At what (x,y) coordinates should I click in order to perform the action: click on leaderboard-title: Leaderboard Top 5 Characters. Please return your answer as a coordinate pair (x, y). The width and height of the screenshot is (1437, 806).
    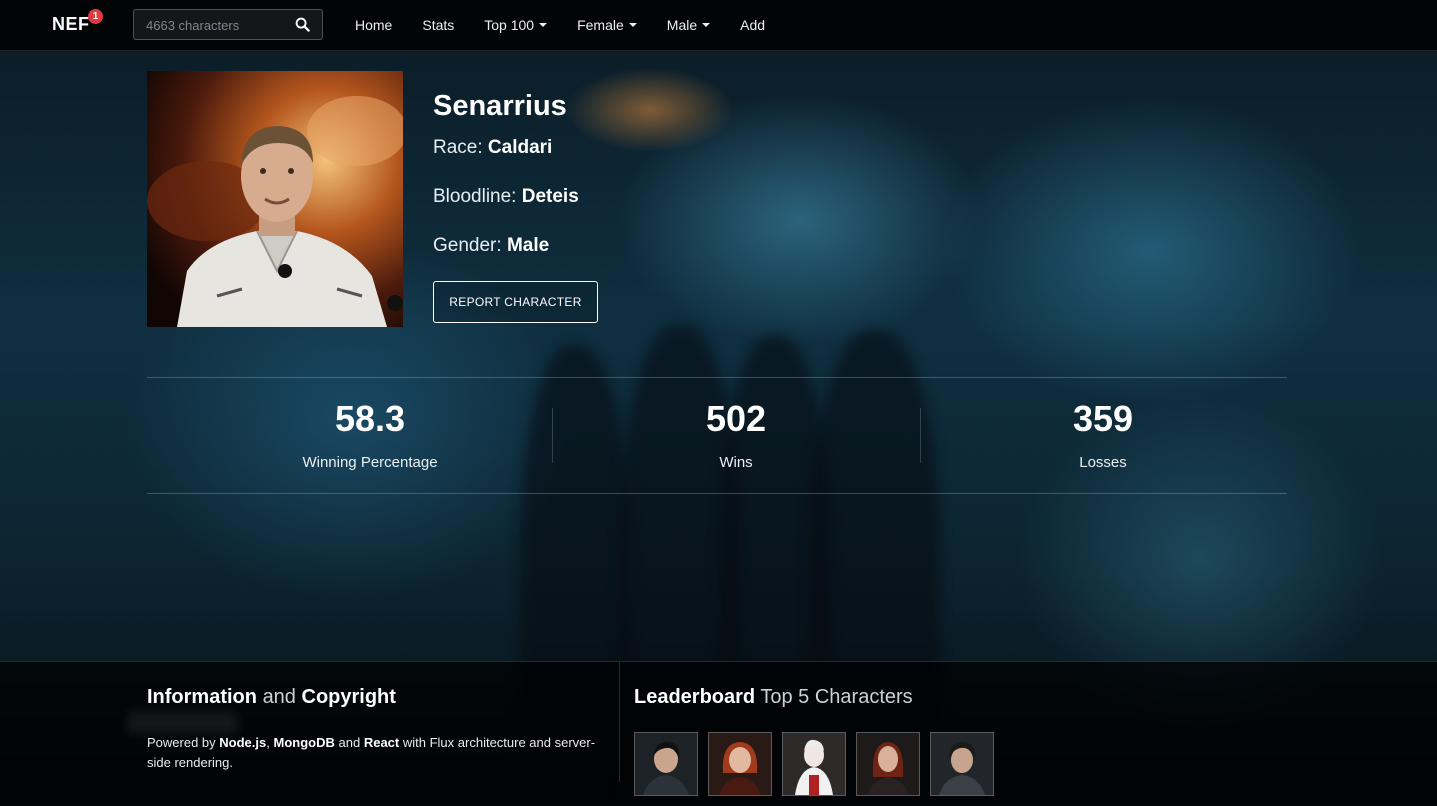
    Looking at the image, I should click on (773, 697).